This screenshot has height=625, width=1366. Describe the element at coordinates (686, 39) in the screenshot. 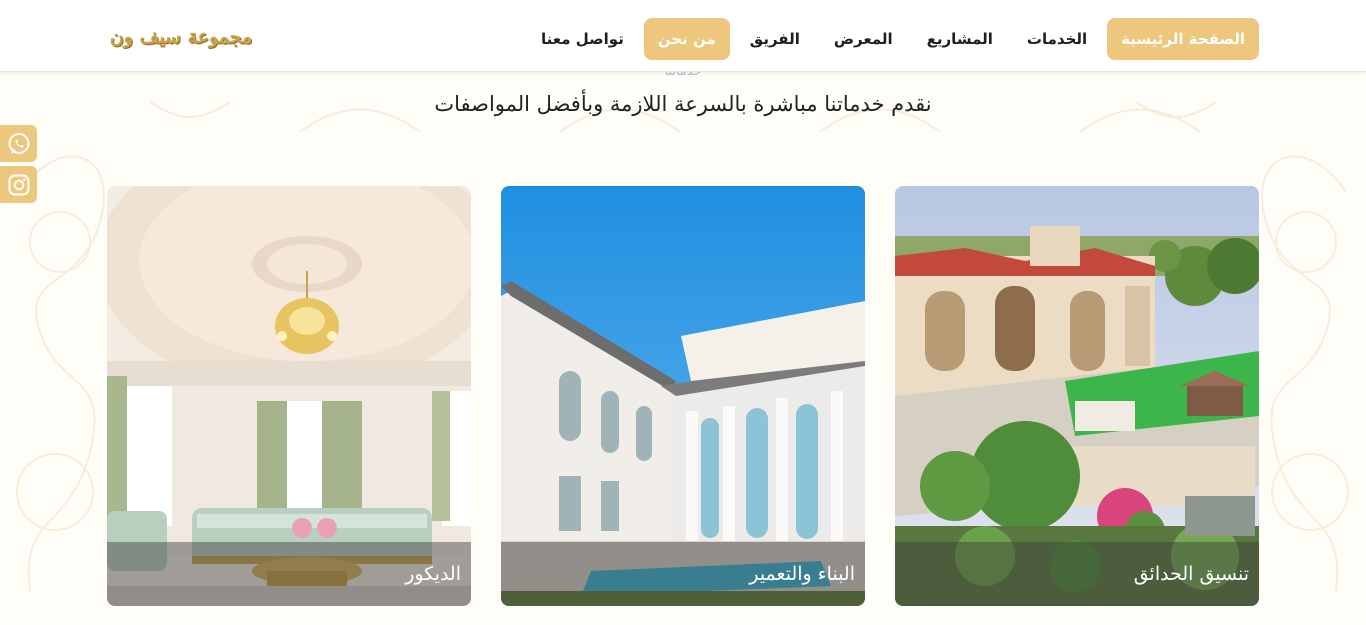

I see `nav-item-about: من نحن` at that location.